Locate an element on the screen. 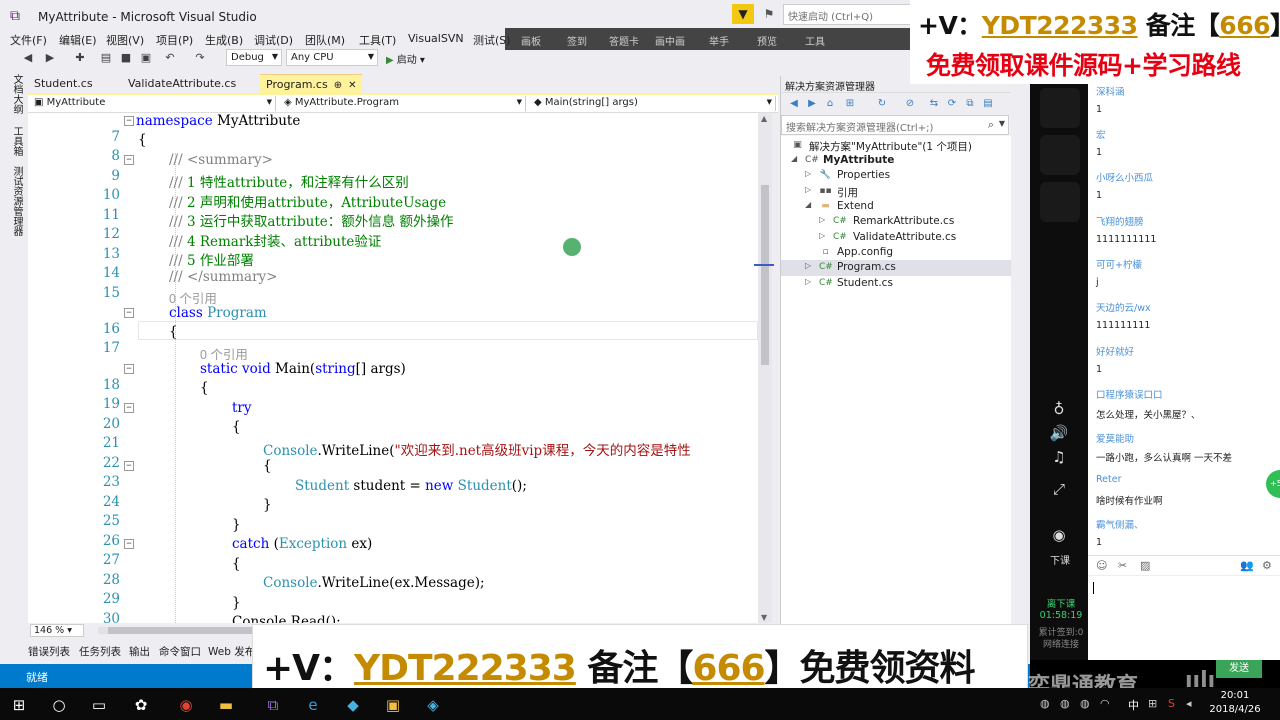 This screenshot has width=1280, height=720. tree-item-appconfig: ▫ App.config is located at coordinates (896, 253).